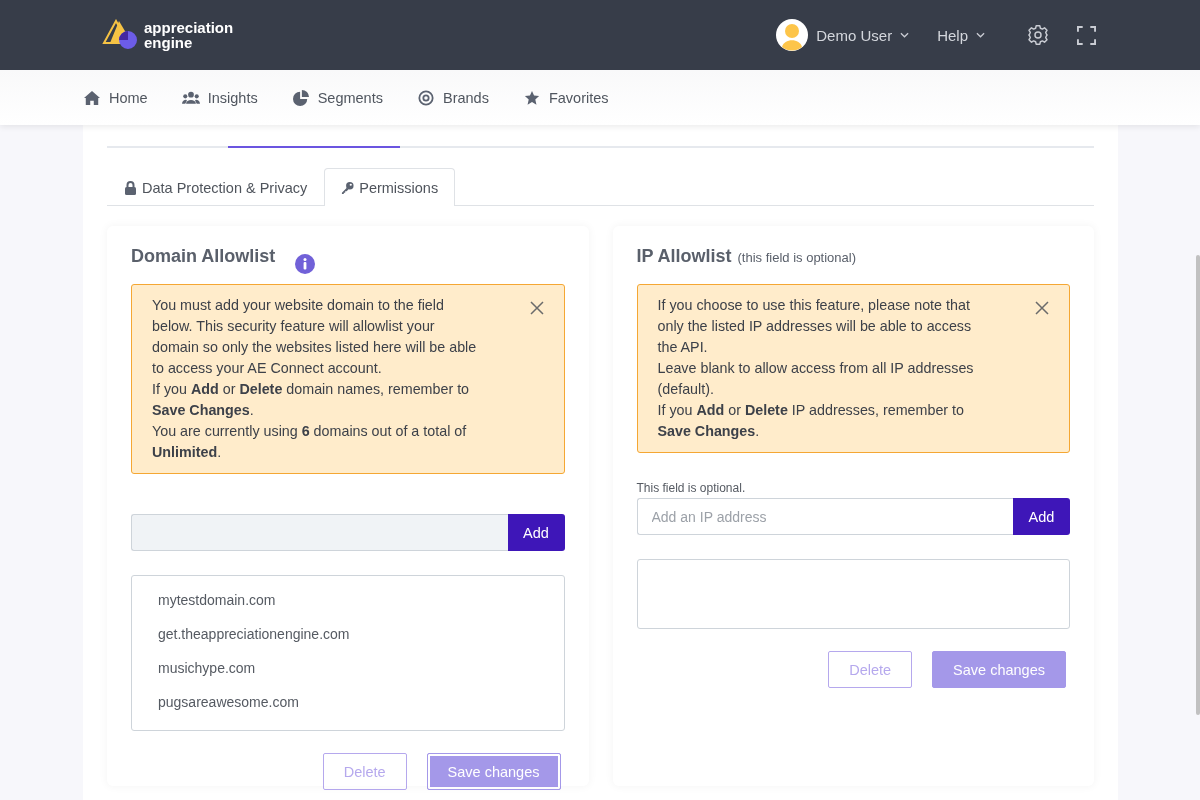 Image resolution: width=1200 pixels, height=800 pixels. Describe the element at coordinates (311, 400) in the screenshot. I see `alert-message: If you Add or Delete domain names, remember to Save Changes.` at that location.